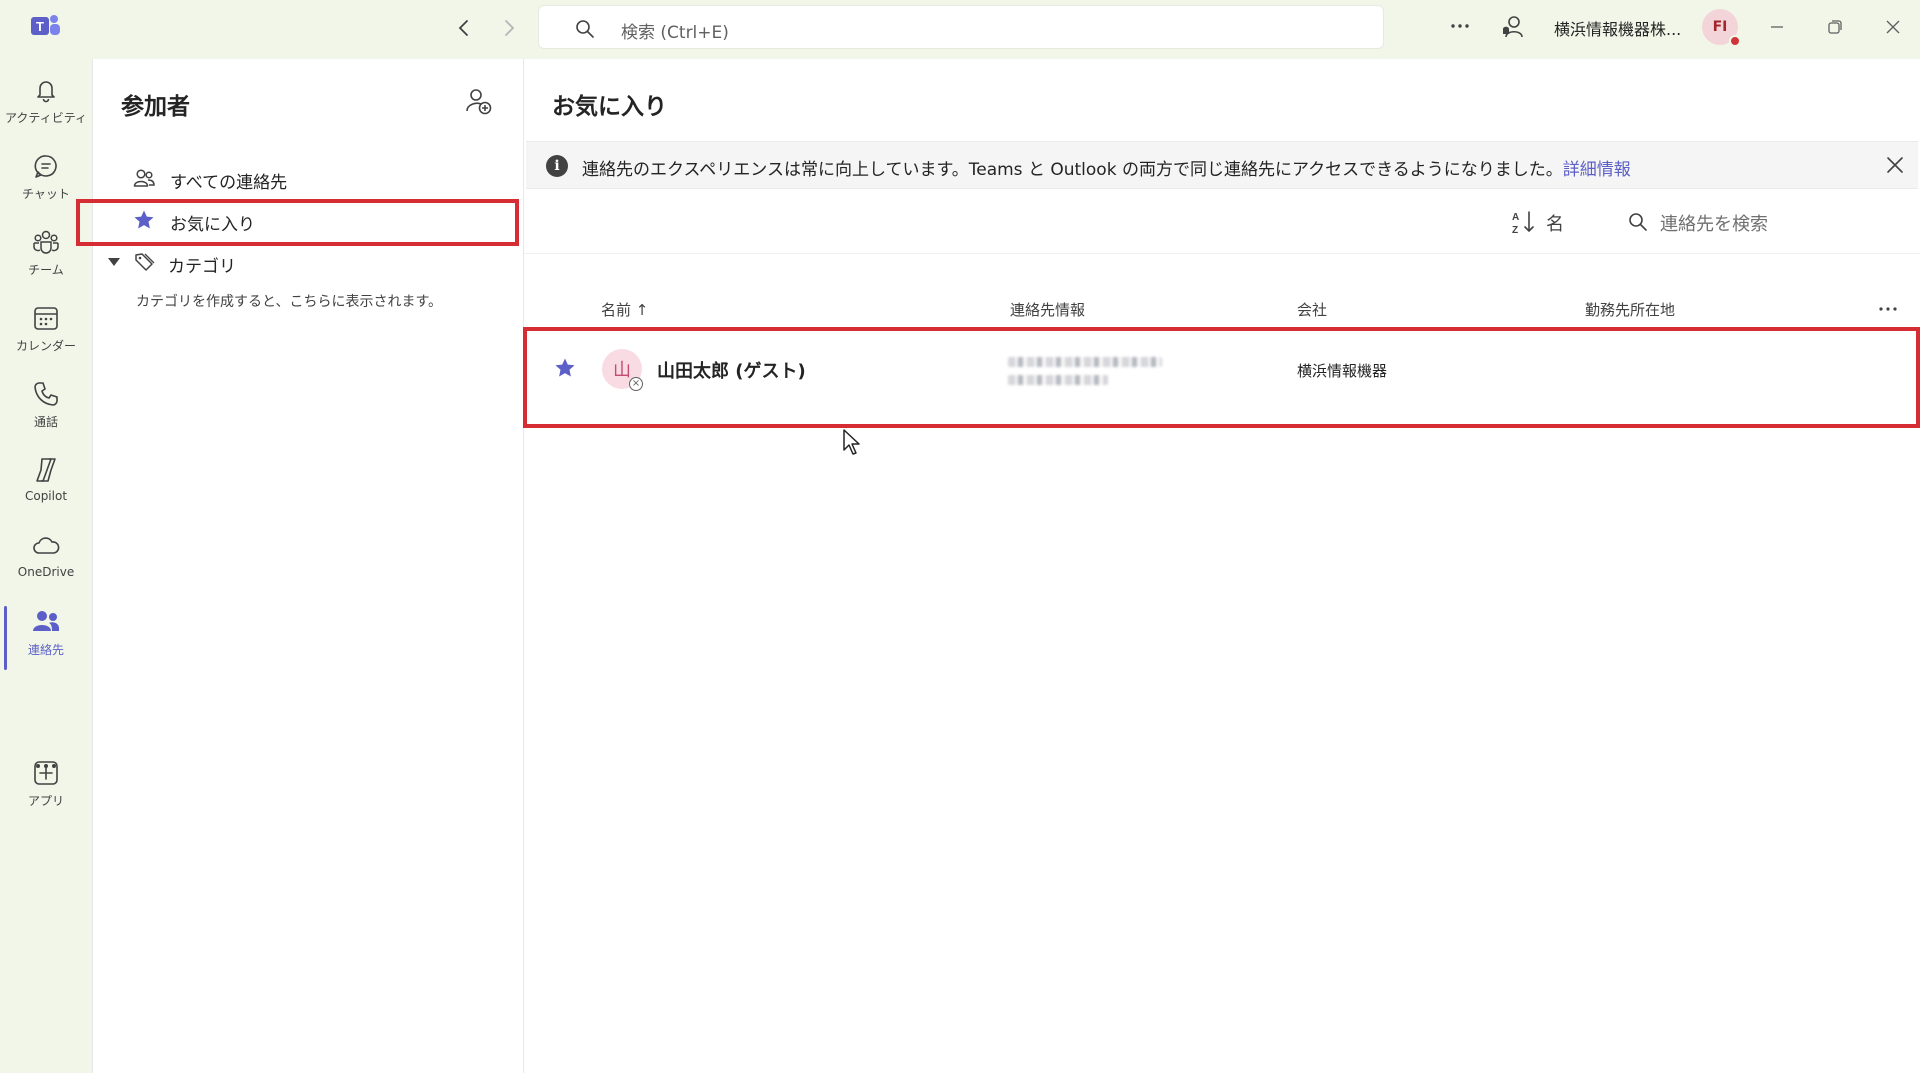 The width and height of the screenshot is (1920, 1073). Describe the element at coordinates (1513, 27) in the screenshot. I see `person-notification-icon` at that location.